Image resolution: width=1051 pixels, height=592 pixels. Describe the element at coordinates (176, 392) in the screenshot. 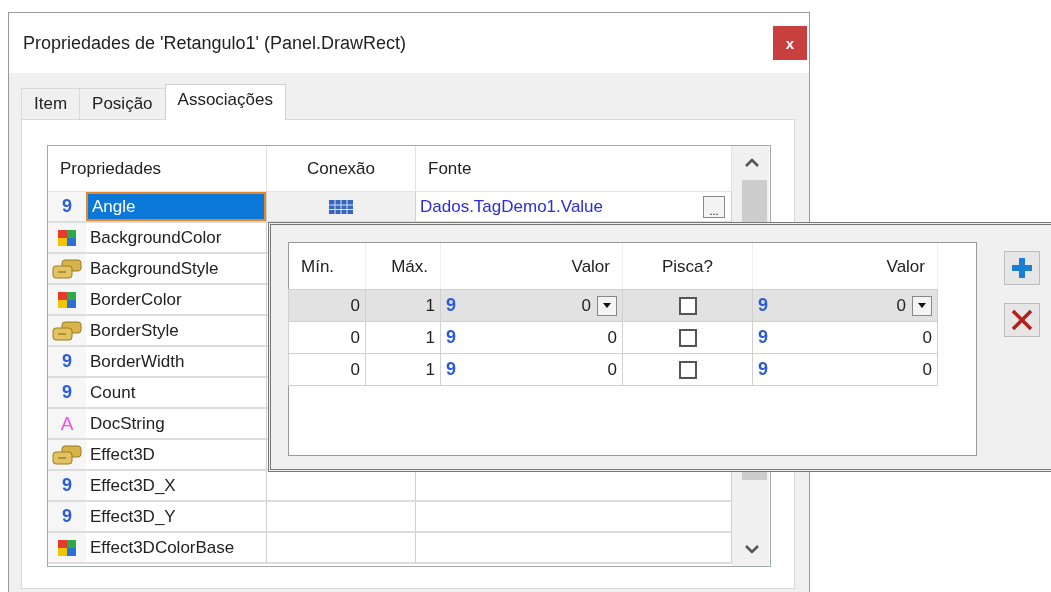

I see `property-name: Count` at that location.